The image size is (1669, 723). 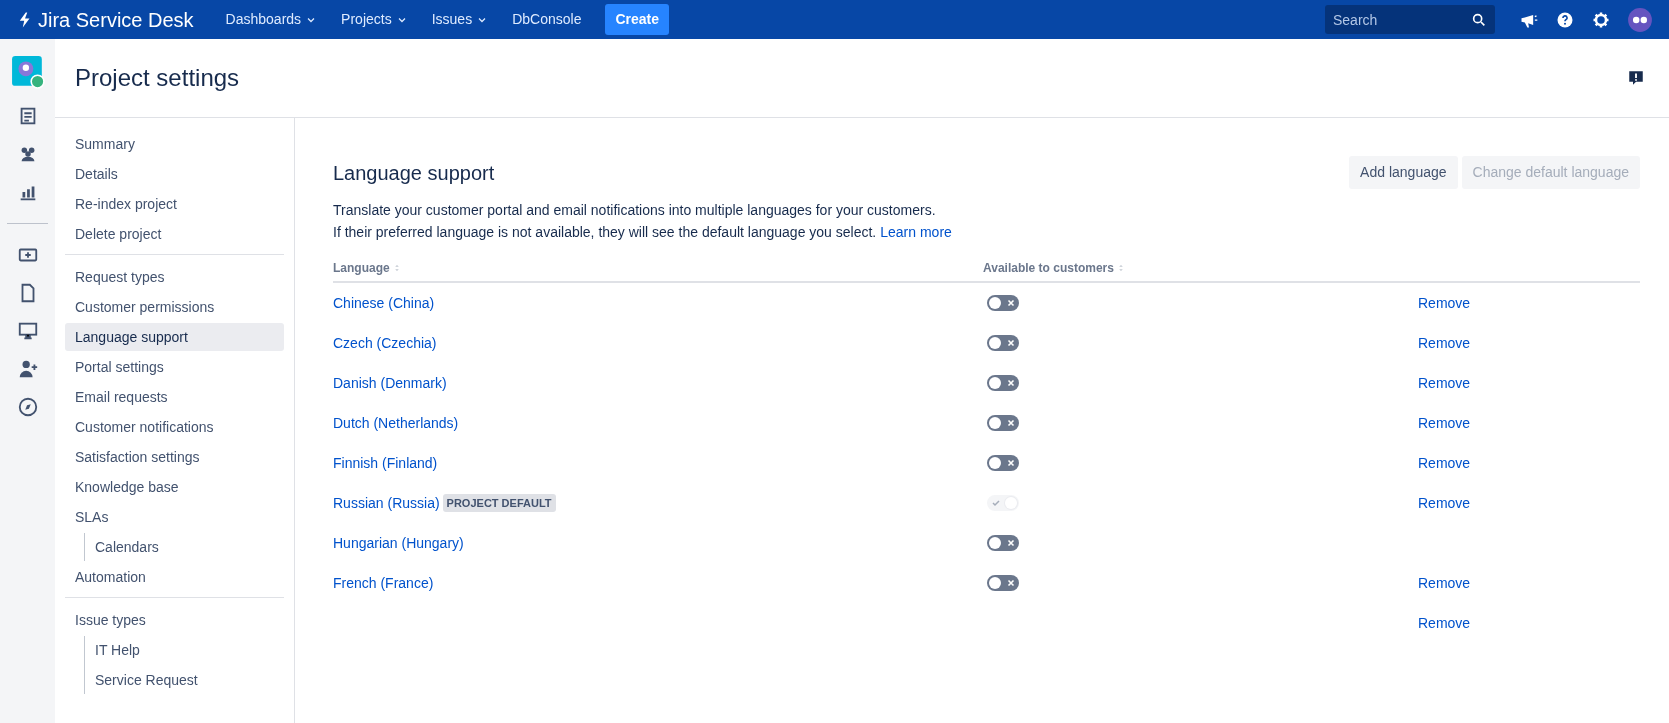 What do you see at coordinates (174, 204) in the screenshot?
I see `sidebar-item: Re-index project` at bounding box center [174, 204].